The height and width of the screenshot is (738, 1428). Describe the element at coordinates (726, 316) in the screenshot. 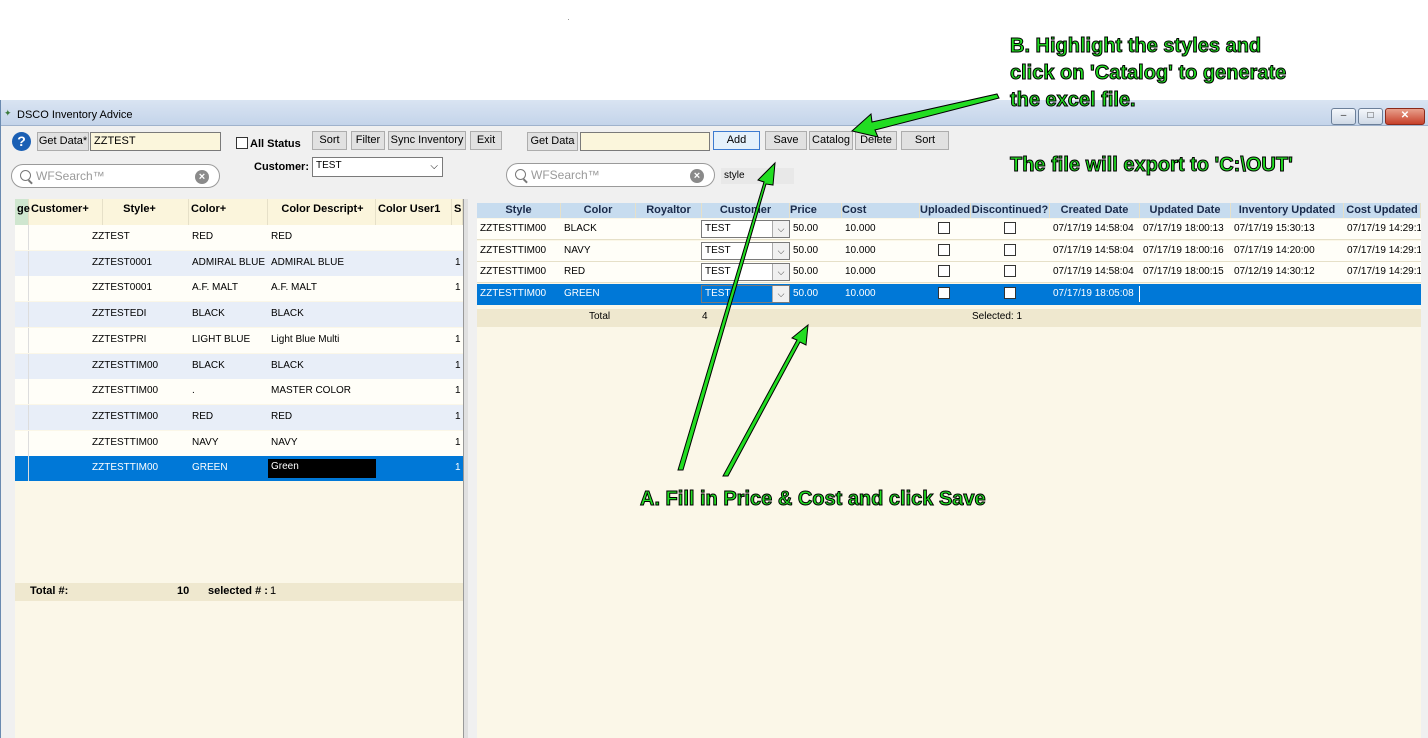

I see `arrow-to-save` at that location.